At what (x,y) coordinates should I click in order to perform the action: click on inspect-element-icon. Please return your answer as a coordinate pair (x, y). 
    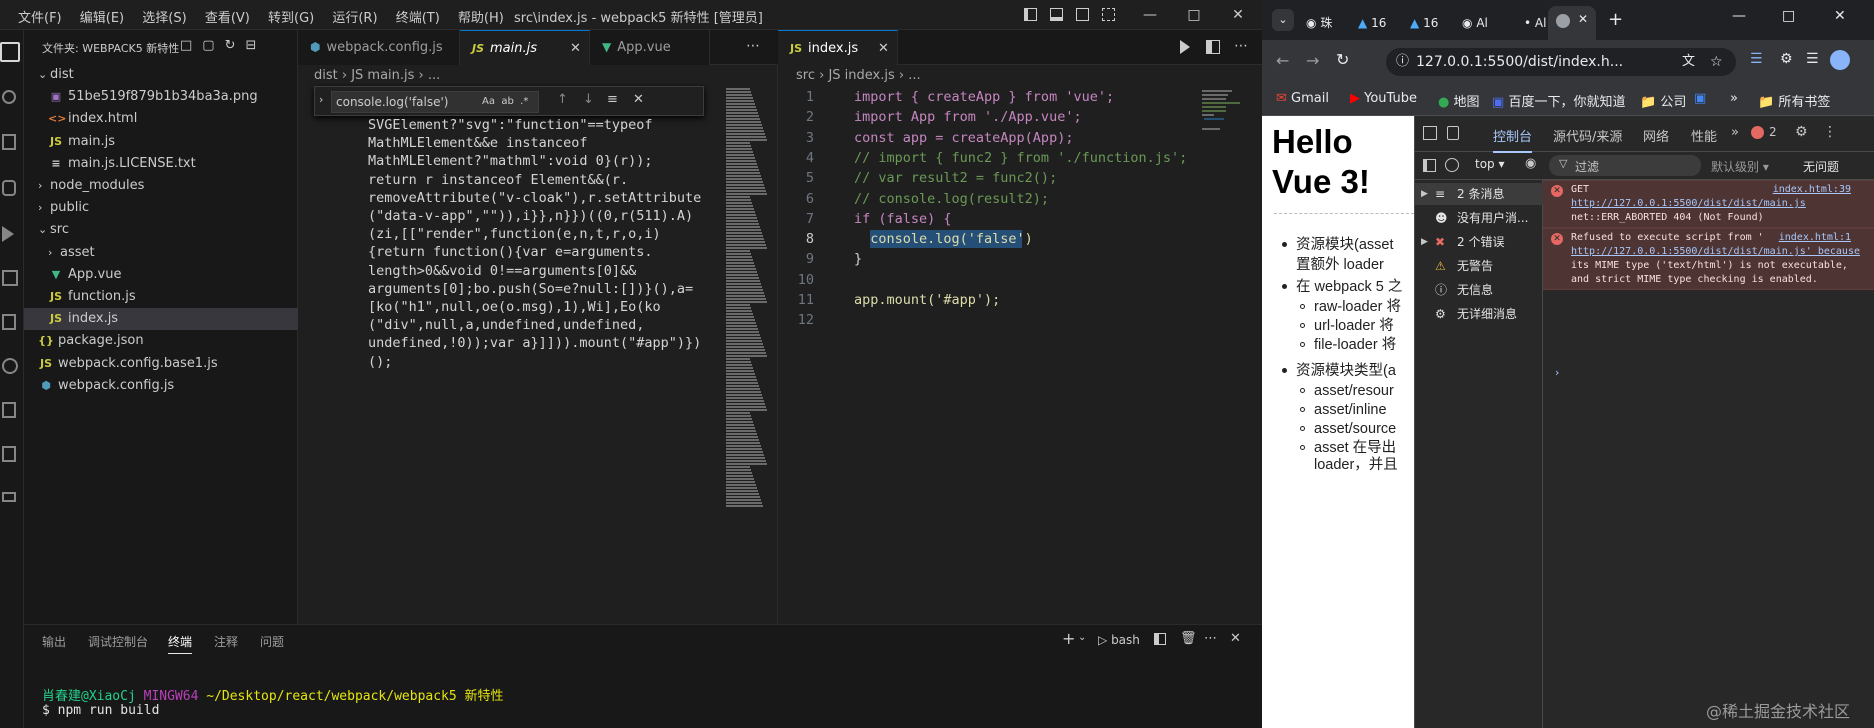
    Looking at the image, I should click on (1430, 133).